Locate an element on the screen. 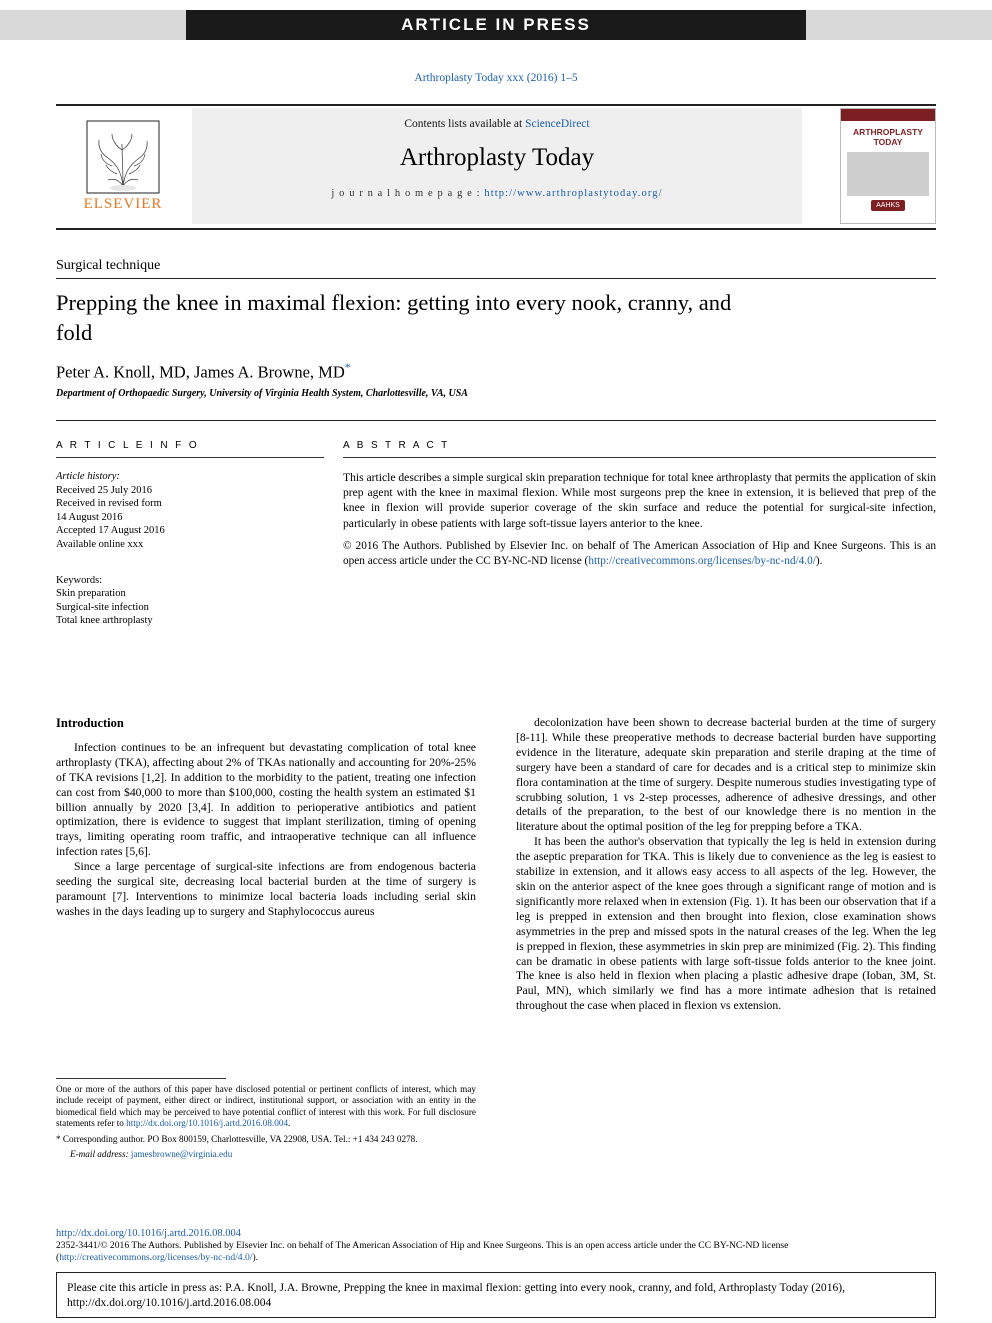  corresponding-author-mark: * is located at coordinates (347, 367).